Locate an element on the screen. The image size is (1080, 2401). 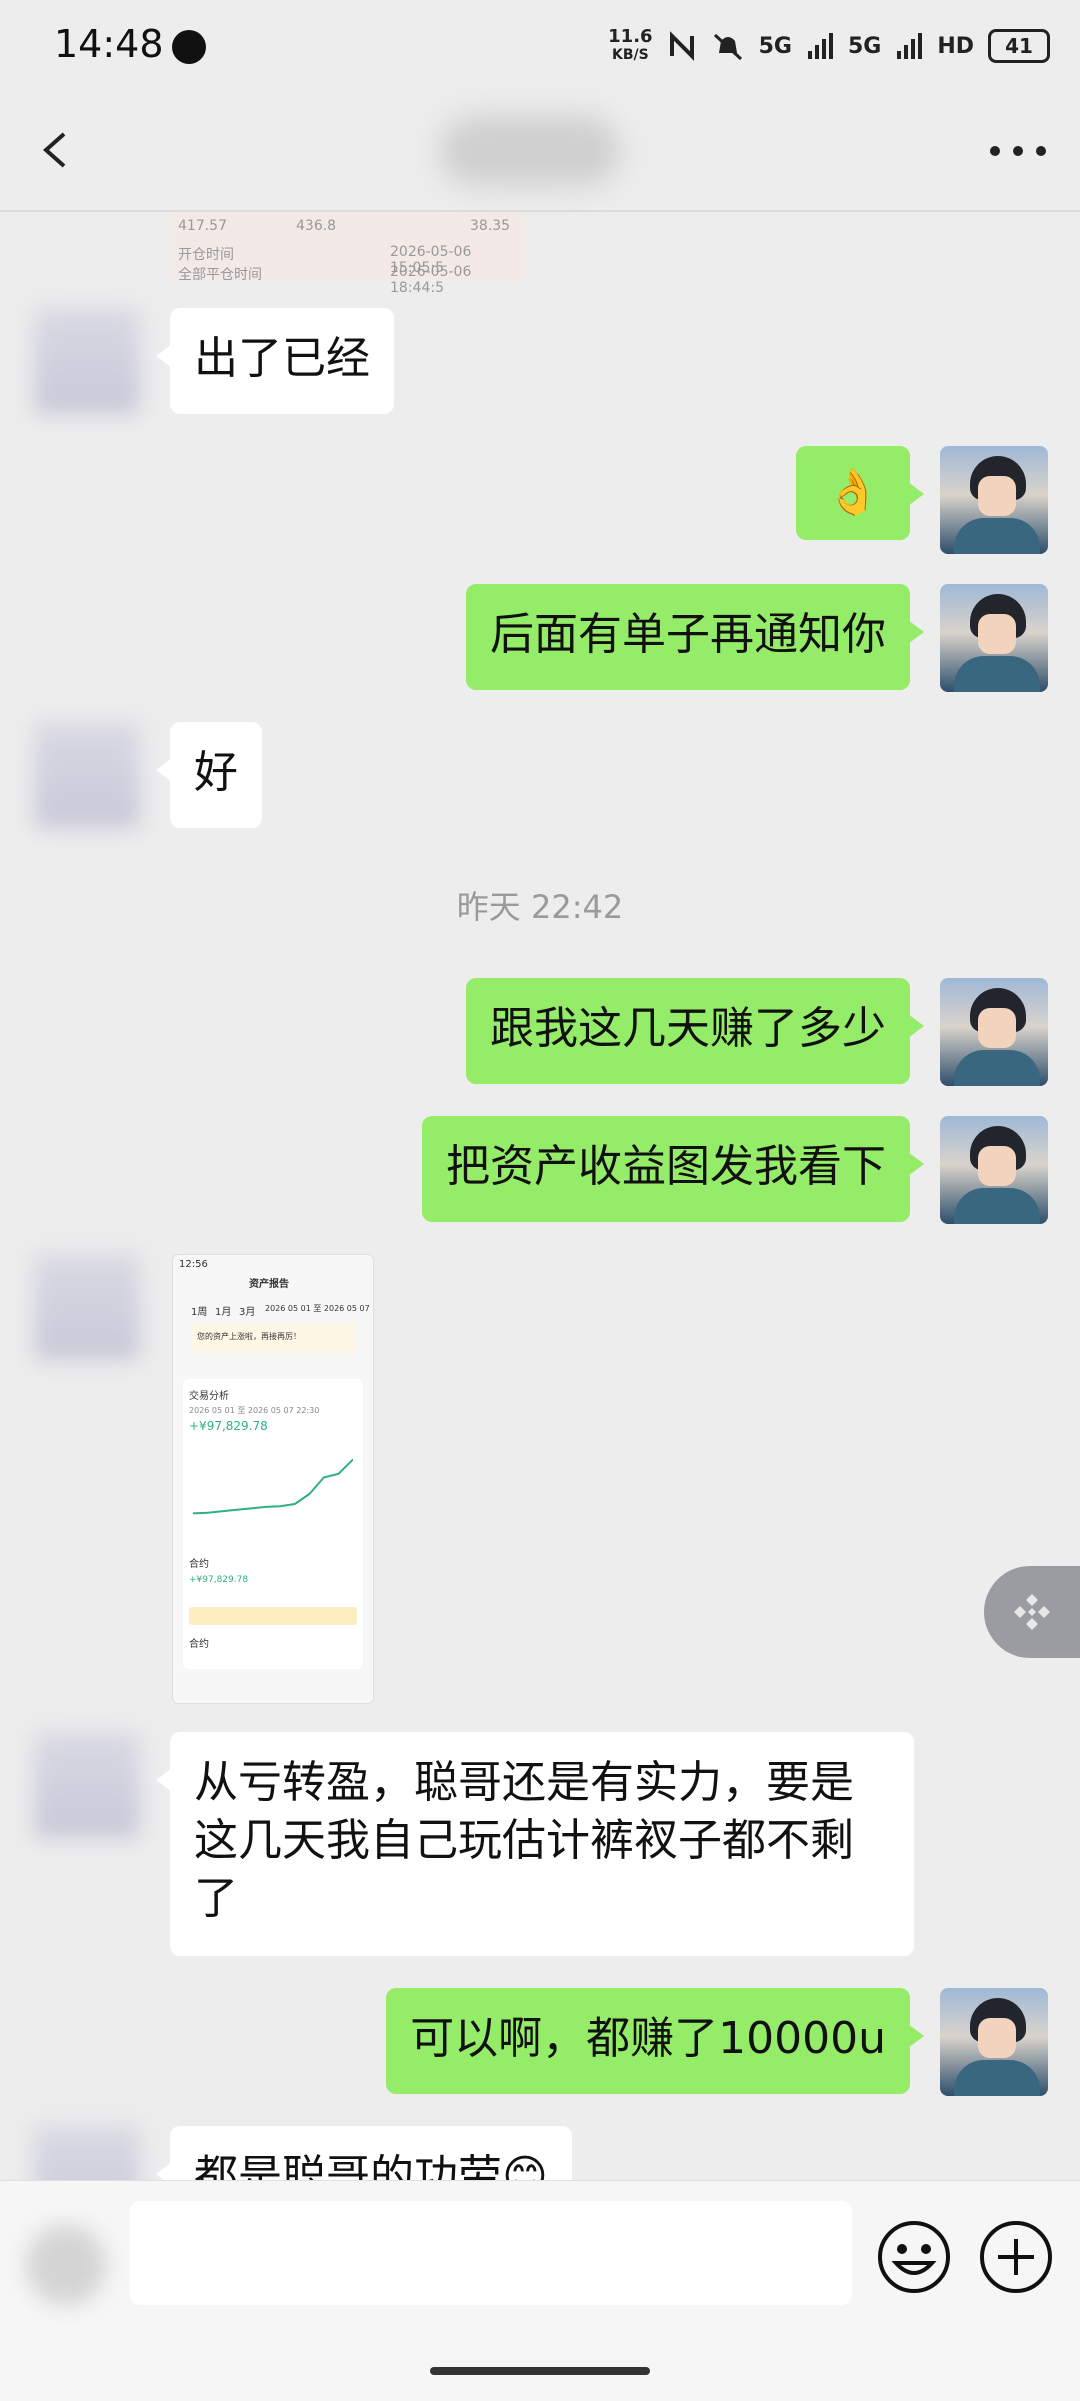
status-bar: 14:48 11.6 KB/S 5G 5G HD 41 is located at coordinates (540, 46).